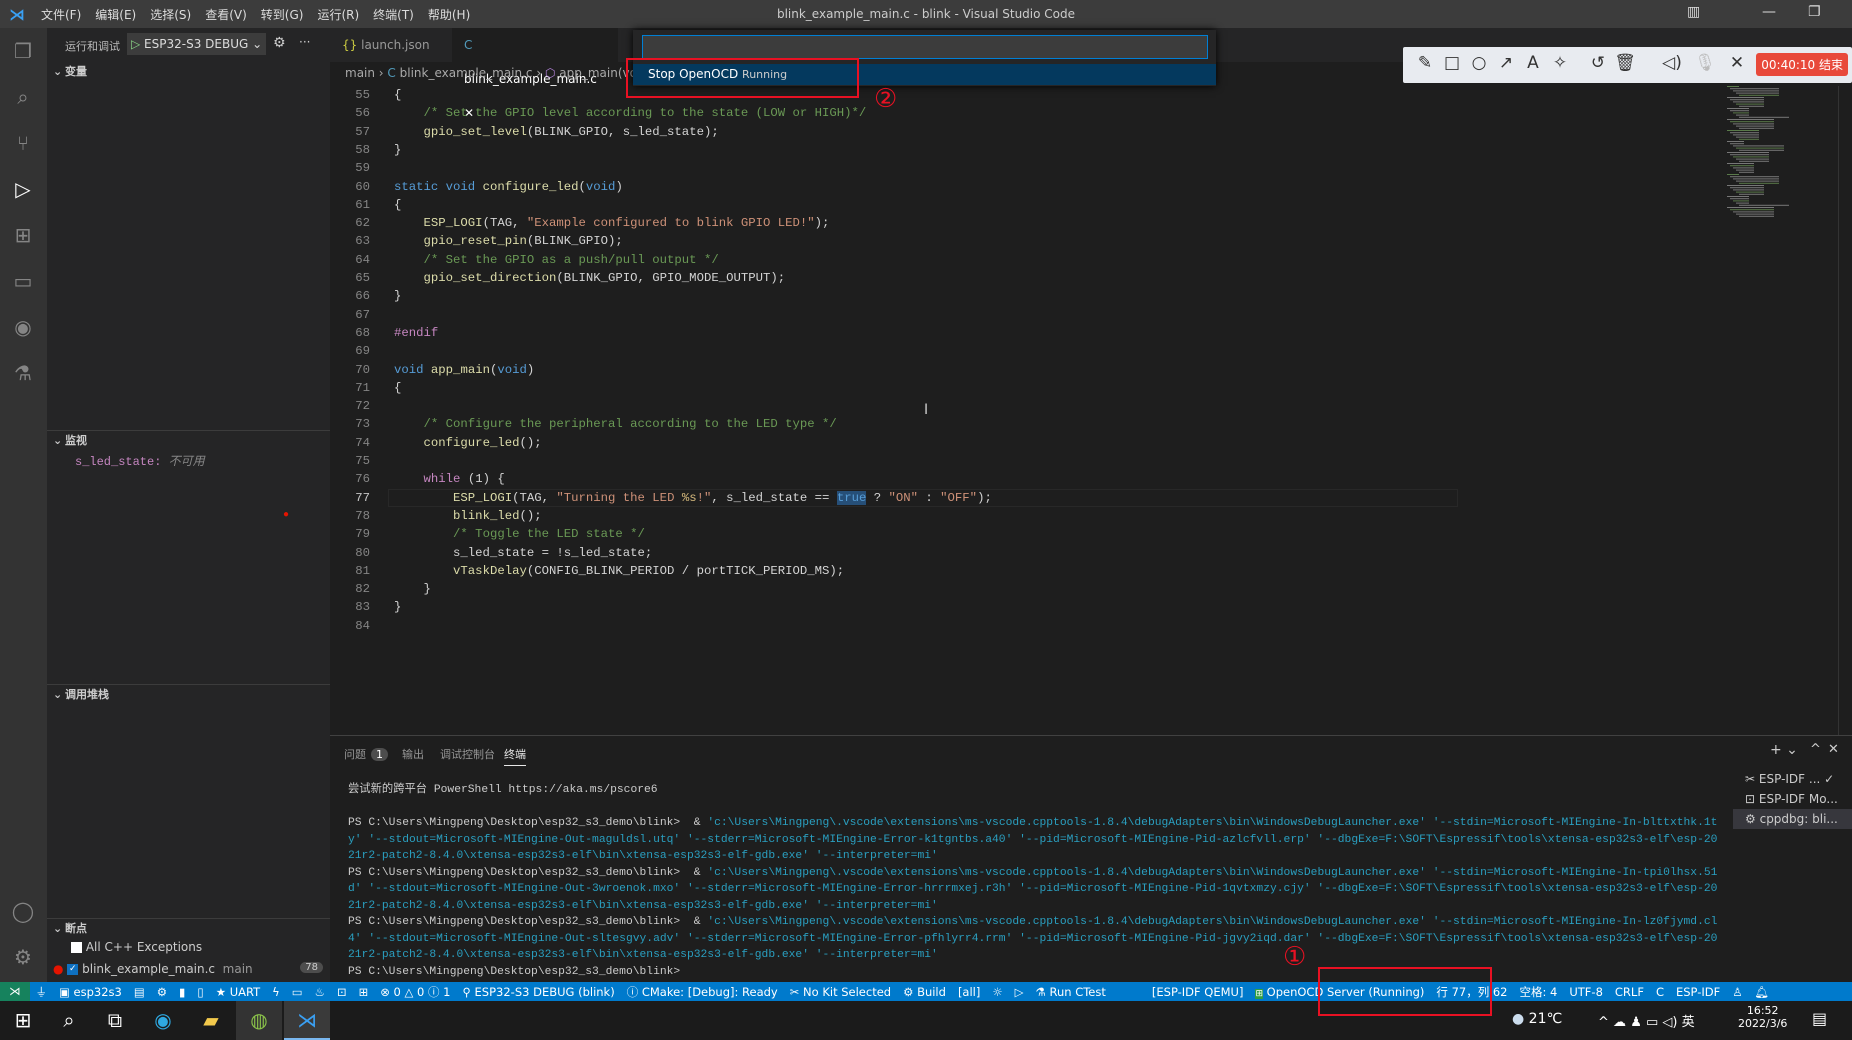 The height and width of the screenshot is (1040, 1852). I want to click on panel-tab: 输出, so click(413, 754).